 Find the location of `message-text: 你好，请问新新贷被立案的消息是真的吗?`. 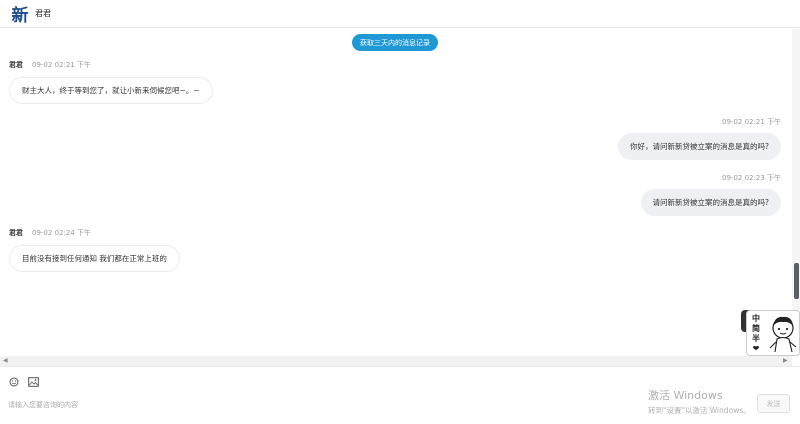

message-text: 你好，请问新新贷被立案的消息是真的吗? is located at coordinates (699, 146).